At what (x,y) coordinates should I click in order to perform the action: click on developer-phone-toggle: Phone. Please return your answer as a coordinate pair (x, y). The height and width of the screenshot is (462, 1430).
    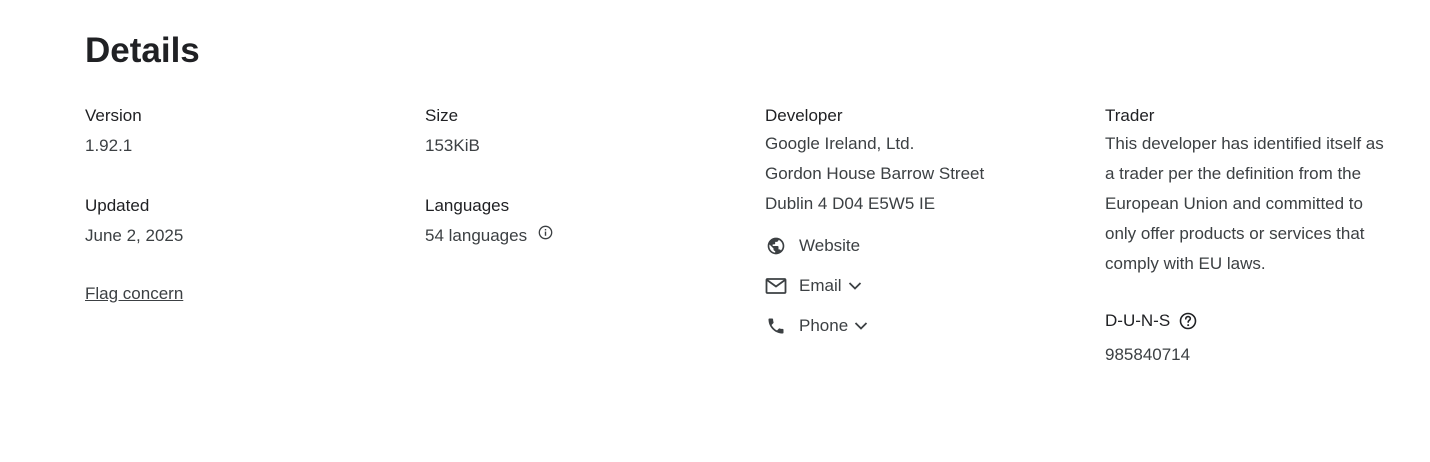
    Looking at the image, I should click on (920, 326).